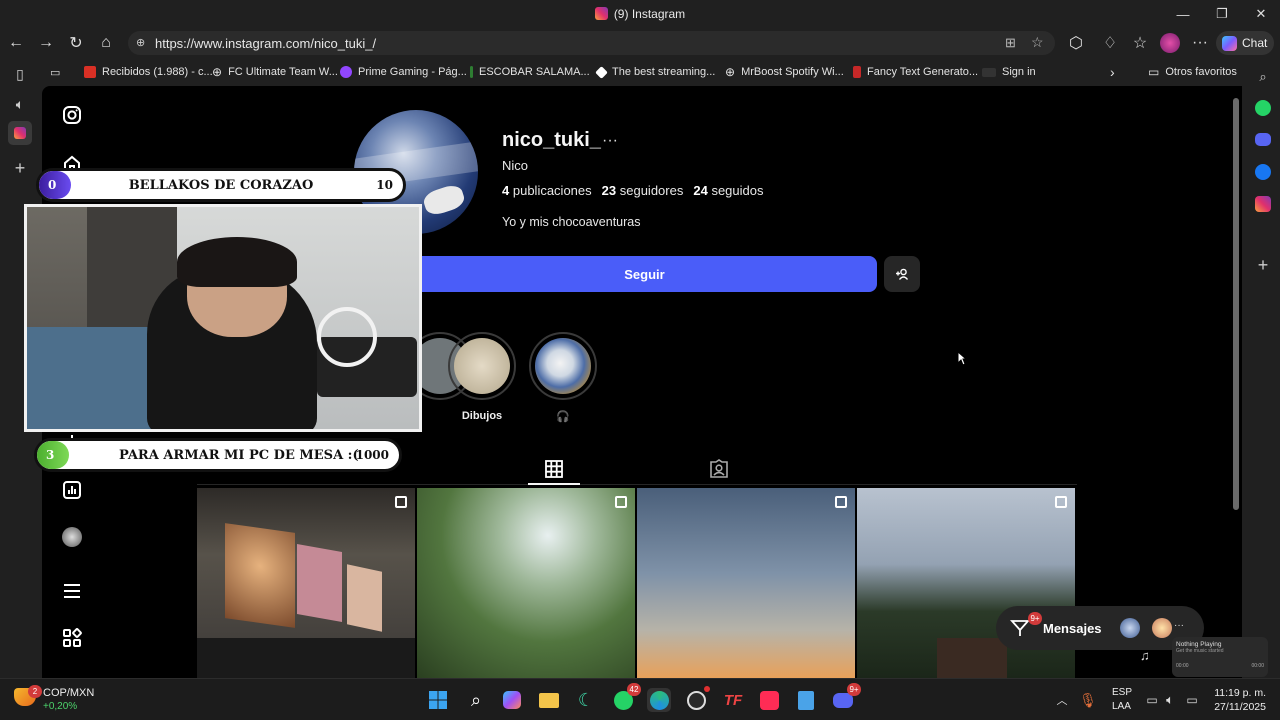  Describe the element at coordinates (1076, 43) in the screenshot. I see `extensions-icon: ⬡` at that location.